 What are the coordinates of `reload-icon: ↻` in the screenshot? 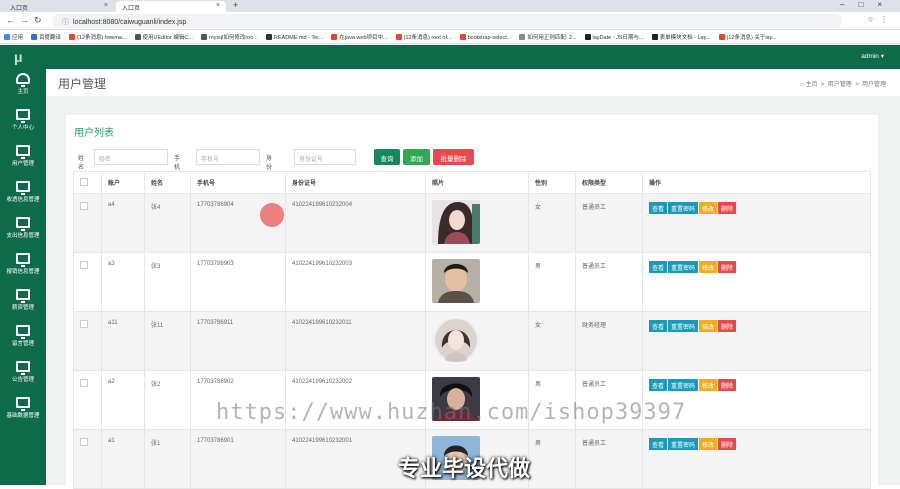 It's located at (38, 20).